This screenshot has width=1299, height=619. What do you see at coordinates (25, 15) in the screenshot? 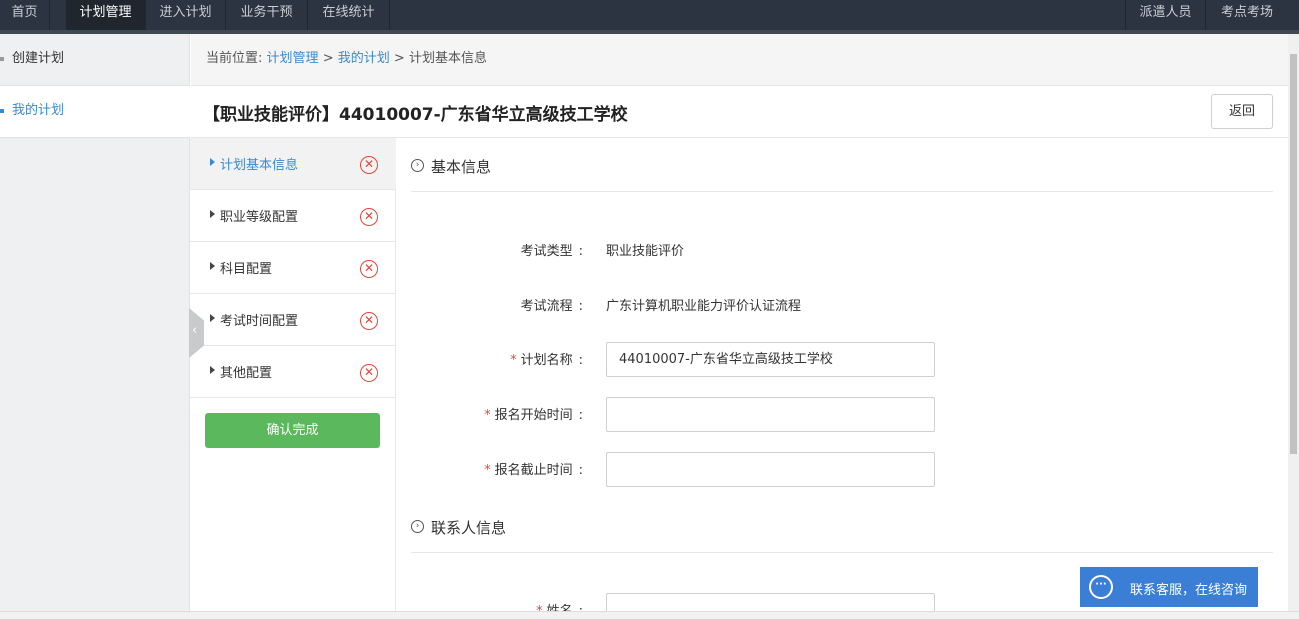
I see `nav-item-home: 首页` at bounding box center [25, 15].